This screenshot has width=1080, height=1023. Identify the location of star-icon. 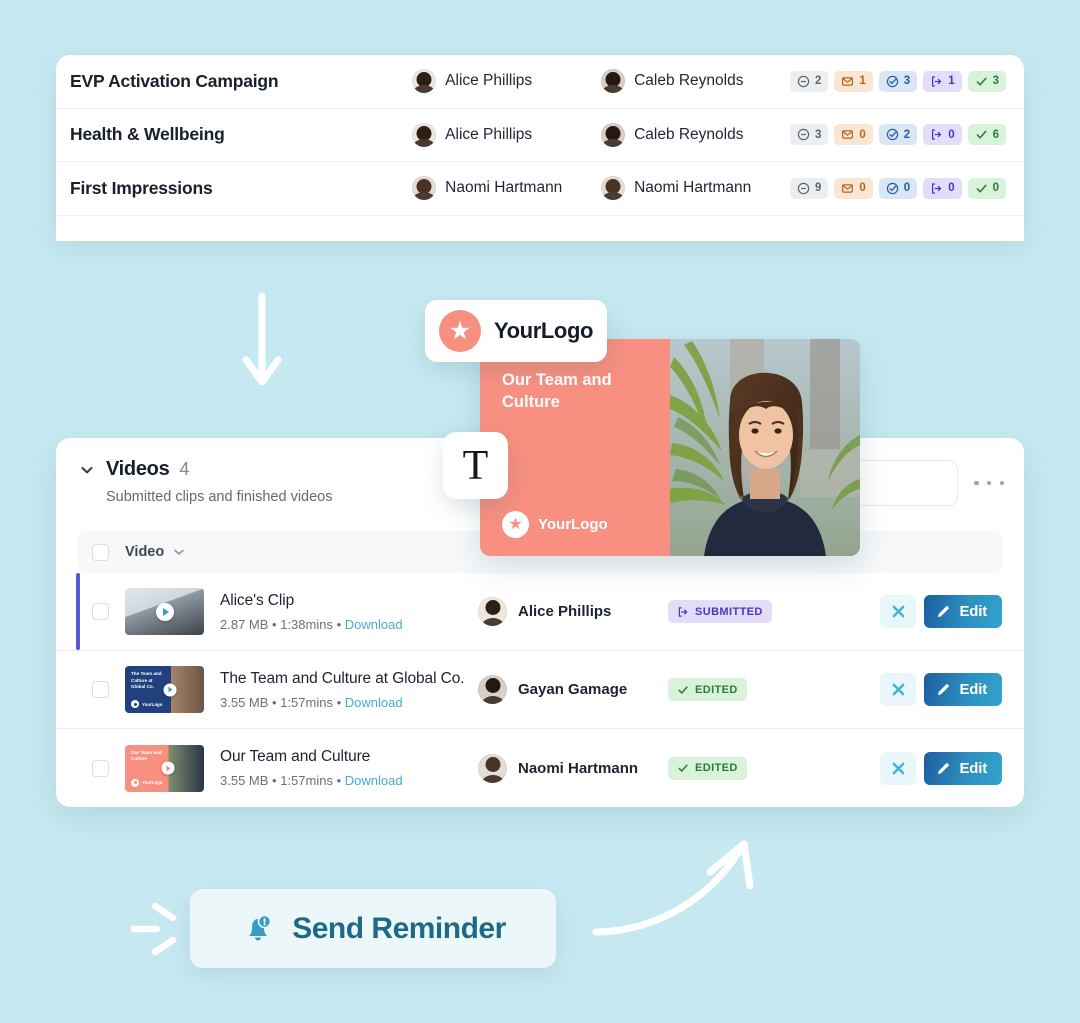
(135, 704).